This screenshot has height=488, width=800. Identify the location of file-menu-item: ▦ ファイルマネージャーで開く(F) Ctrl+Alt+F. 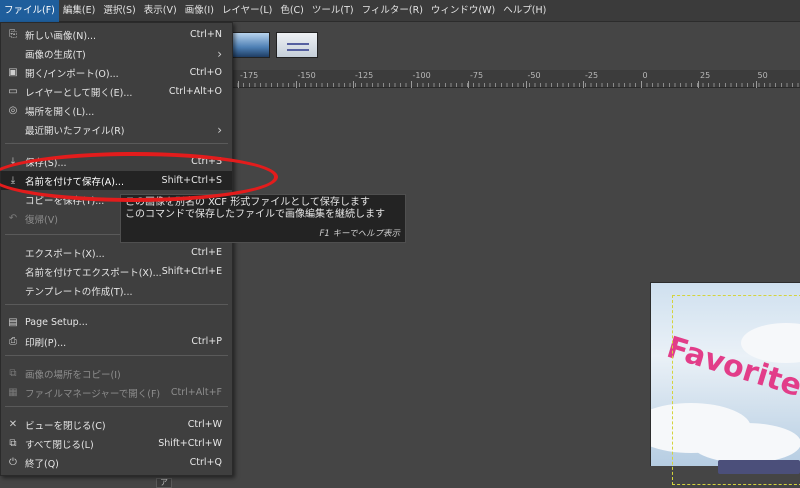
(116, 392).